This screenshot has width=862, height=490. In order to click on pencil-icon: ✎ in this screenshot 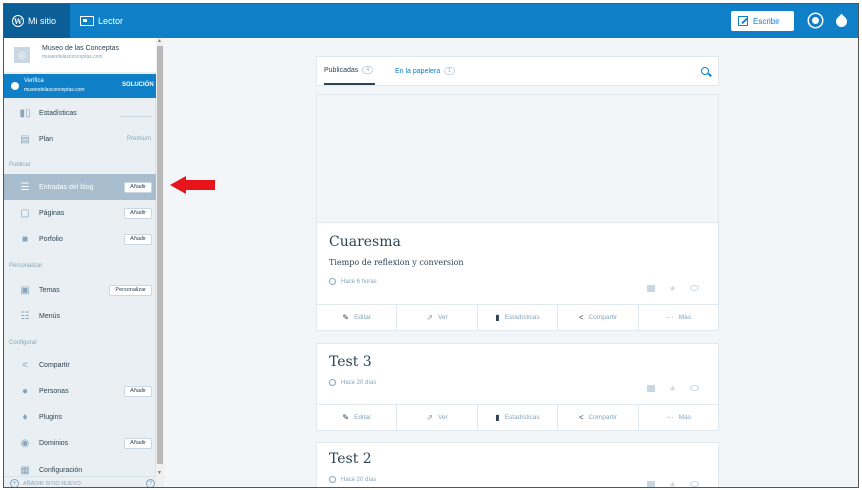, I will do `click(346, 317)`.